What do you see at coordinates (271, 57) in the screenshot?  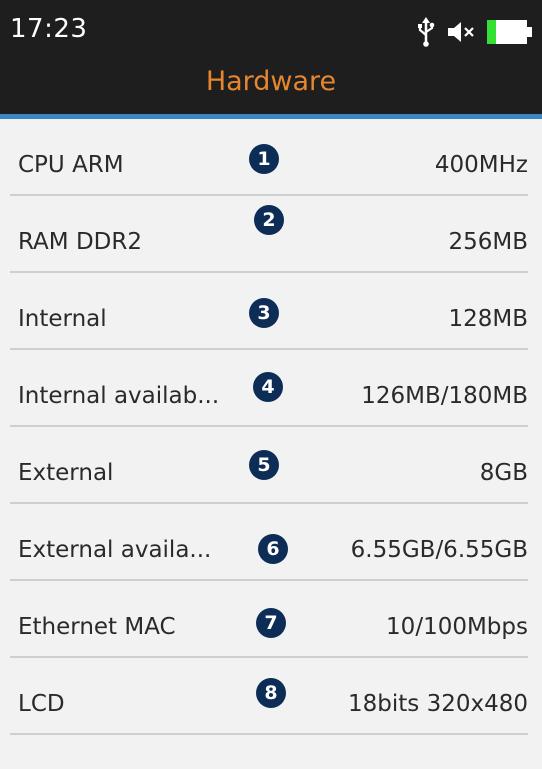 I see `header-bar: 17:23 Hardware` at bounding box center [271, 57].